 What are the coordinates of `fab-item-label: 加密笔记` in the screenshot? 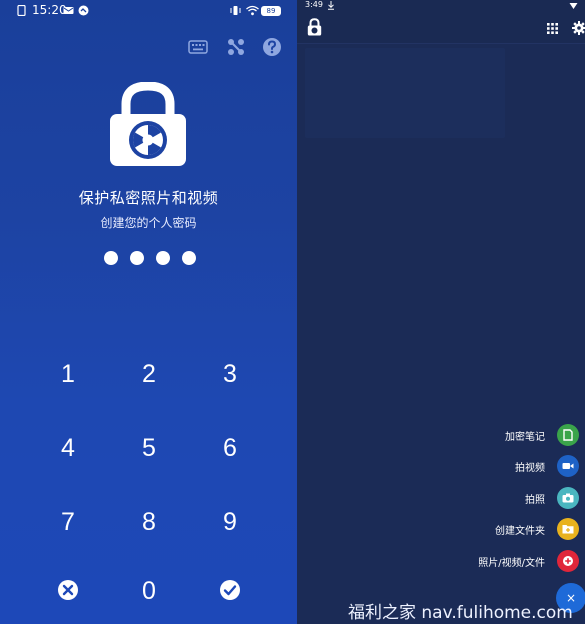 It's located at (525, 437).